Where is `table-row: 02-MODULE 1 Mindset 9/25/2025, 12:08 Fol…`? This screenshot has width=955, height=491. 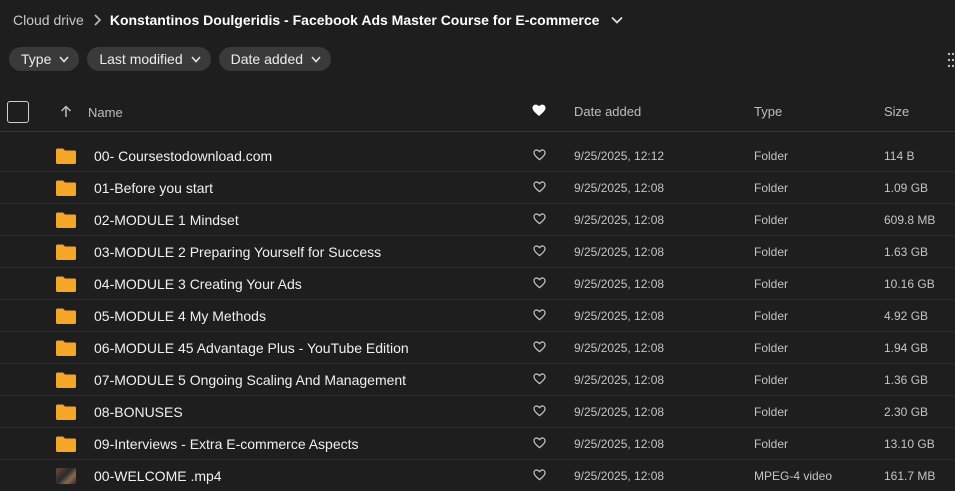 table-row: 02-MODULE 1 Mindset 9/25/2025, 12:08 Fol… is located at coordinates (477, 220).